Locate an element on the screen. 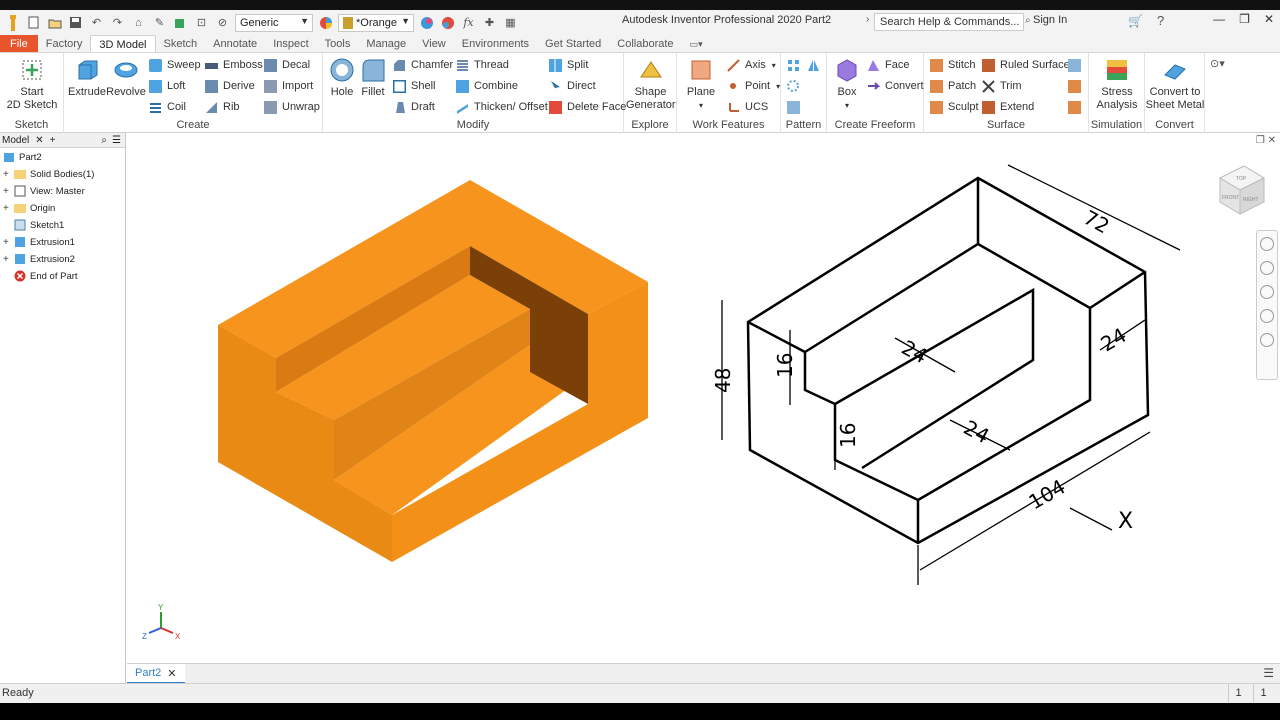 Image resolution: width=1280 pixels, height=720 pixels. start-2d-sketch-button: Start 2D Sketch is located at coordinates (32, 84).